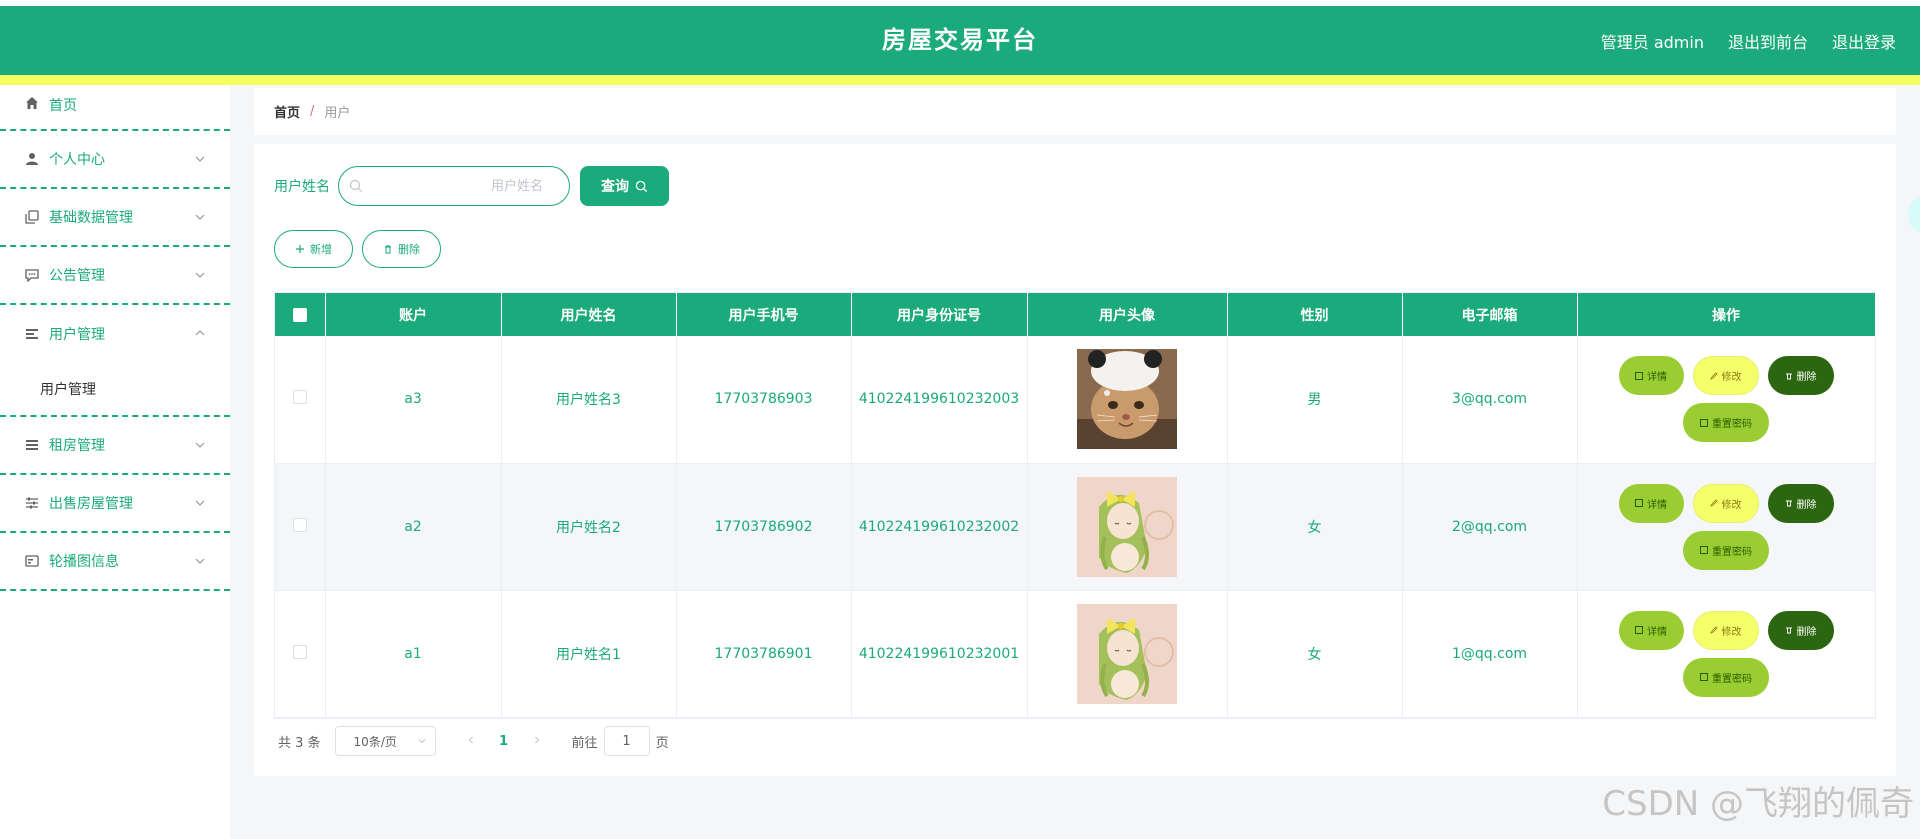 The width and height of the screenshot is (1920, 839). Describe the element at coordinates (764, 654) in the screenshot. I see `phone-cell: 17703786901` at that location.